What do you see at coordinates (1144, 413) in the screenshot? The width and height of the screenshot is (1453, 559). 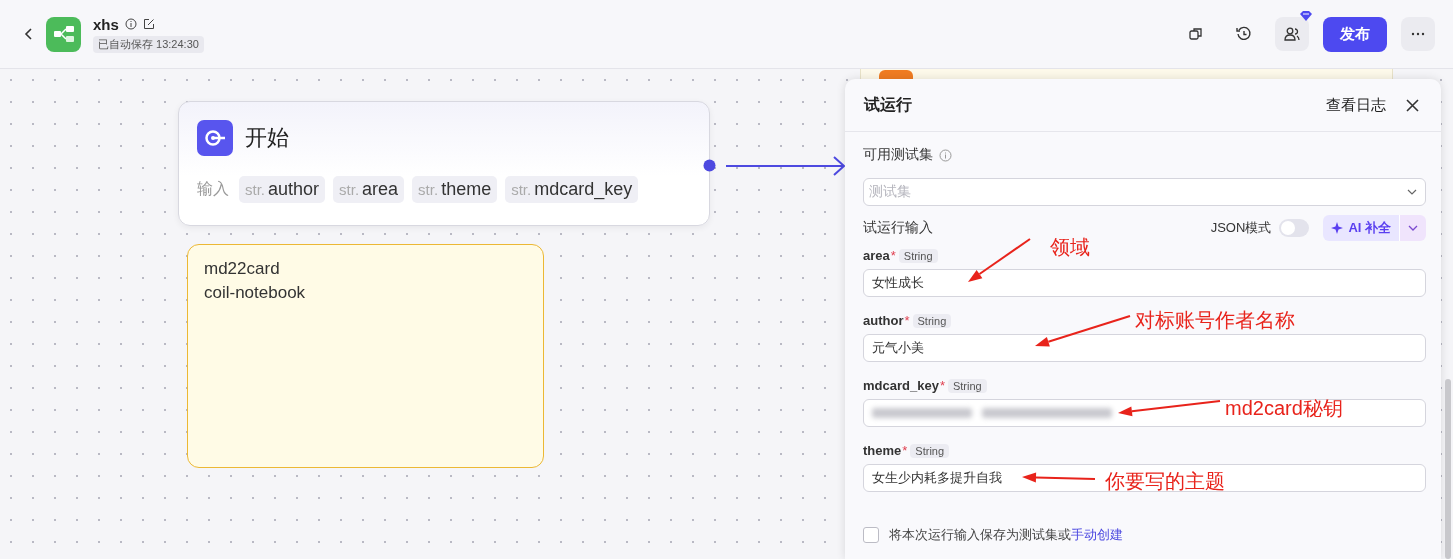 I see `input-field` at bounding box center [1144, 413].